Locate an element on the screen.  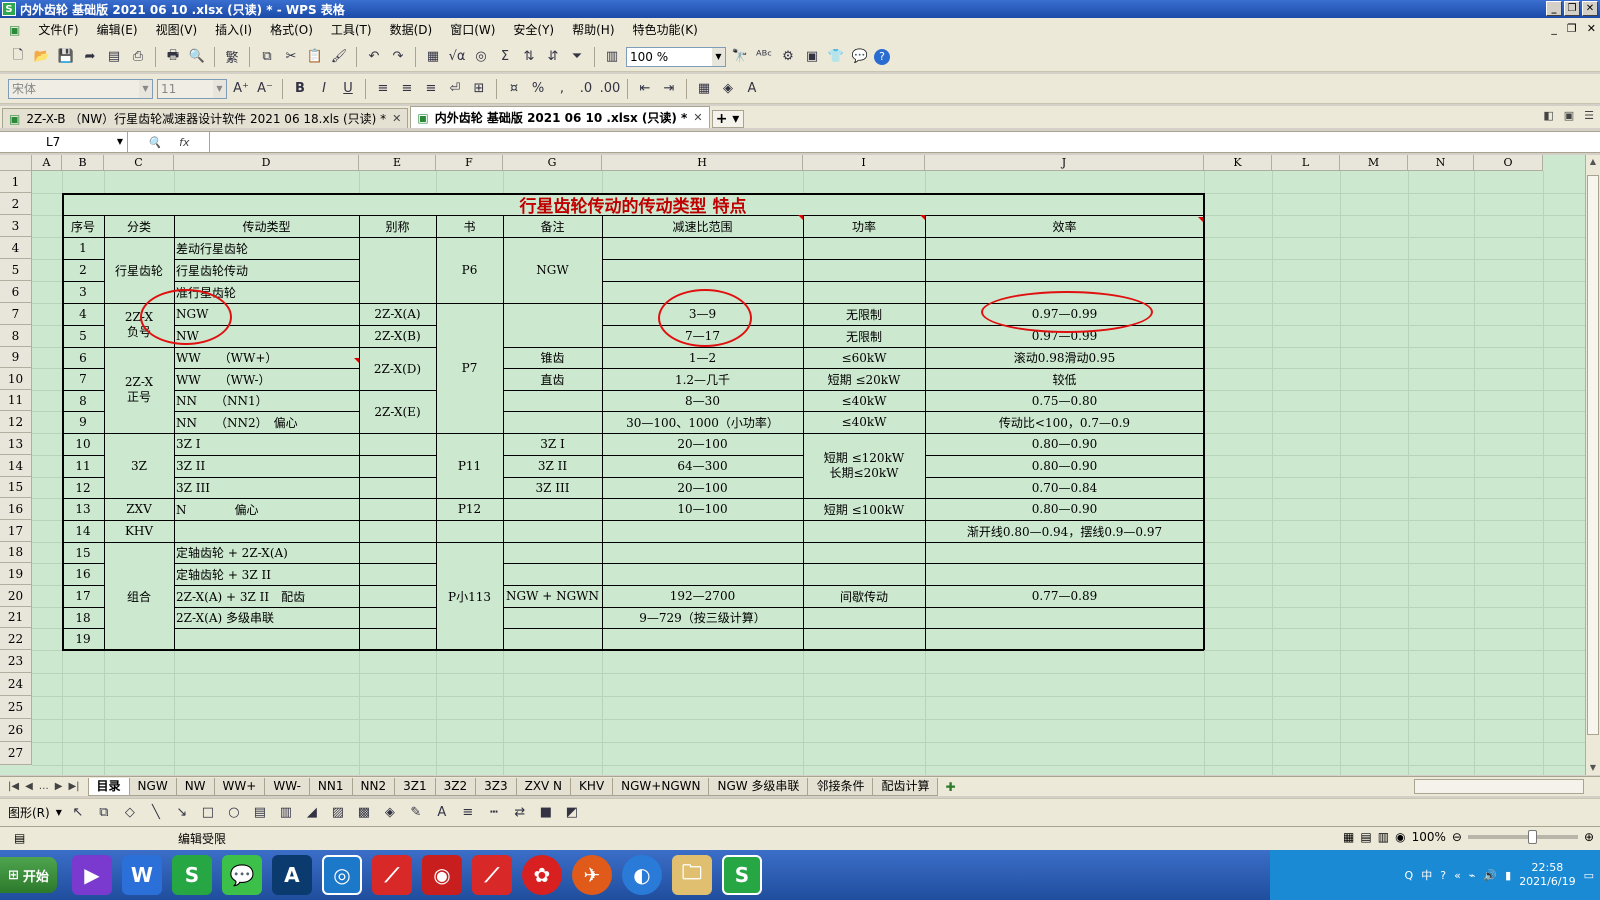
huawei-icon: ✿ is located at coordinates (541, 875).